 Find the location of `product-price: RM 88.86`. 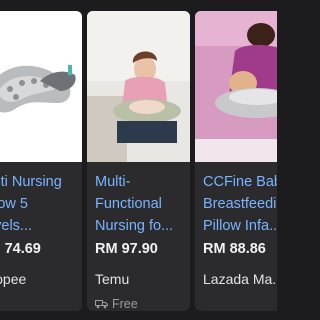

product-price: RM 88.86 is located at coordinates (234, 249).